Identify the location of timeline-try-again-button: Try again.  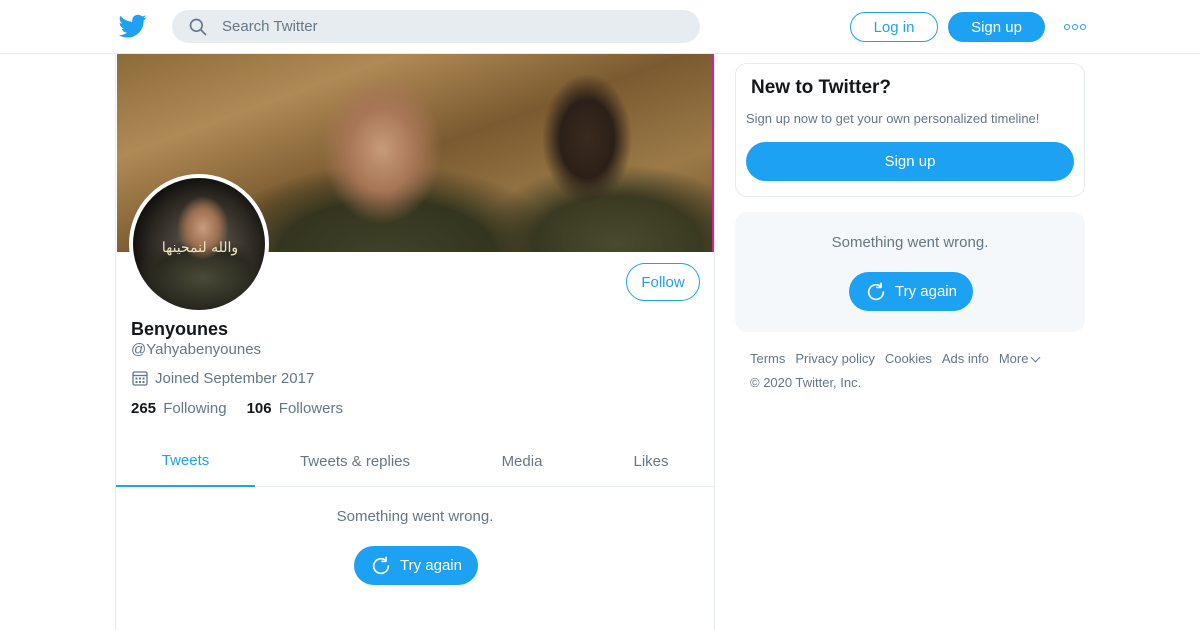
(416, 565).